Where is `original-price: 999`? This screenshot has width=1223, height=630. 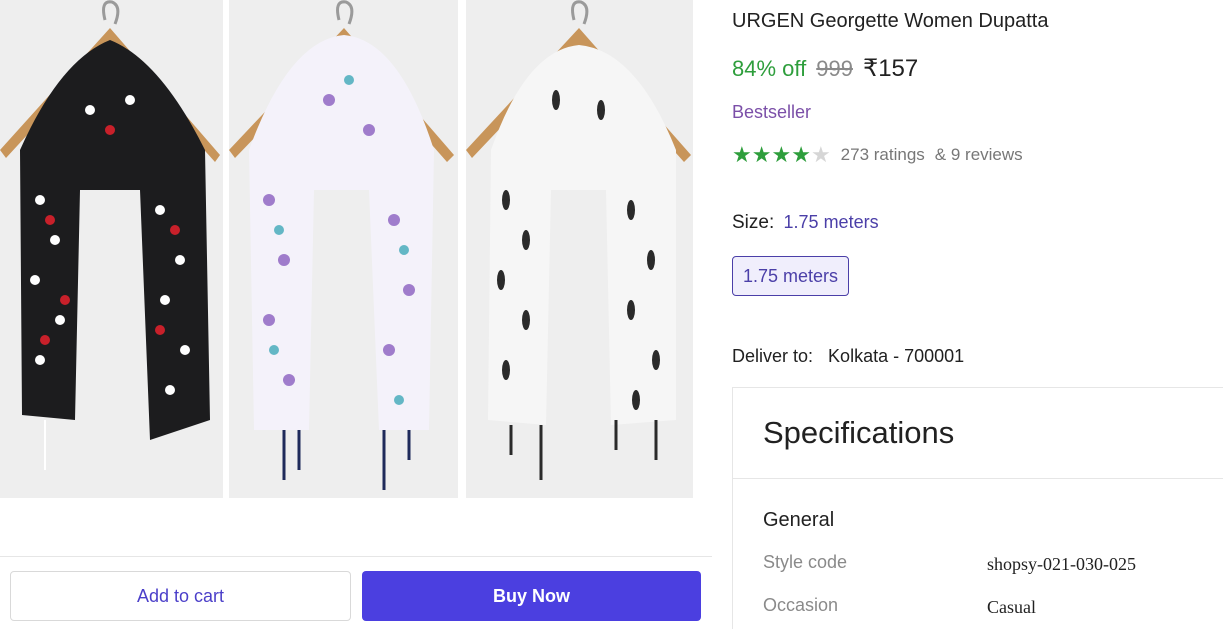 original-price: 999 is located at coordinates (834, 68).